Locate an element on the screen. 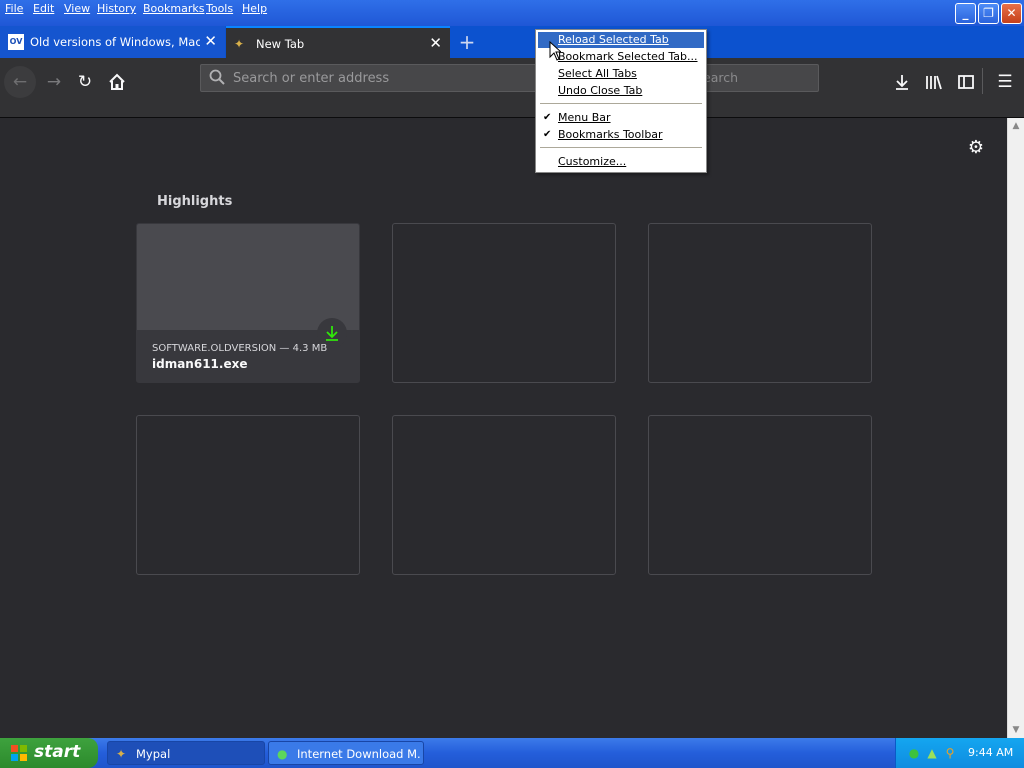  mouse-pointer-icon is located at coordinates (555, 51).